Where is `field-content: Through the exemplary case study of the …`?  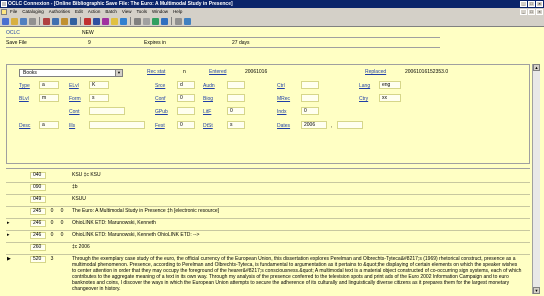
field-content: Through the exemplary case study of the … is located at coordinates (297, 274).